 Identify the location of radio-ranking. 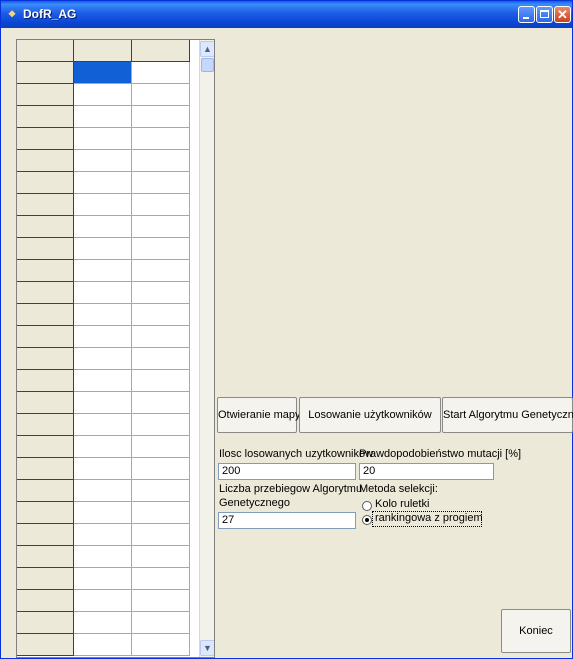
(367, 520).